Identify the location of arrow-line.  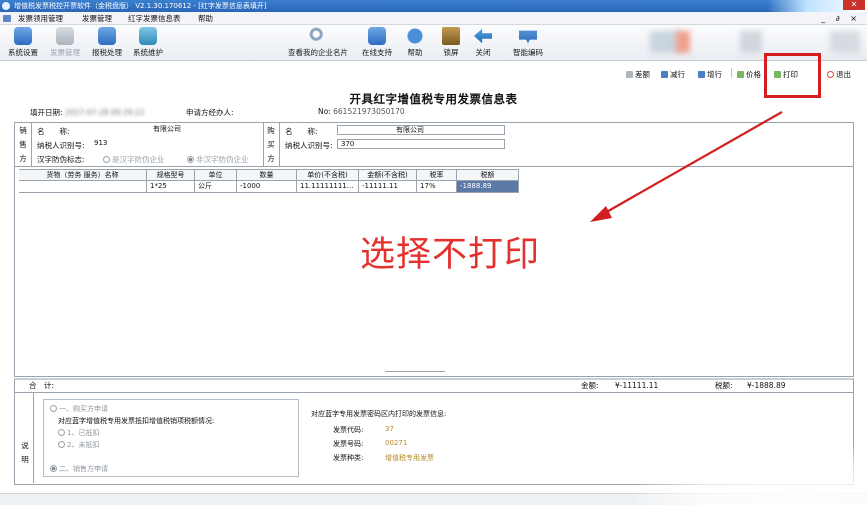
(692, 163).